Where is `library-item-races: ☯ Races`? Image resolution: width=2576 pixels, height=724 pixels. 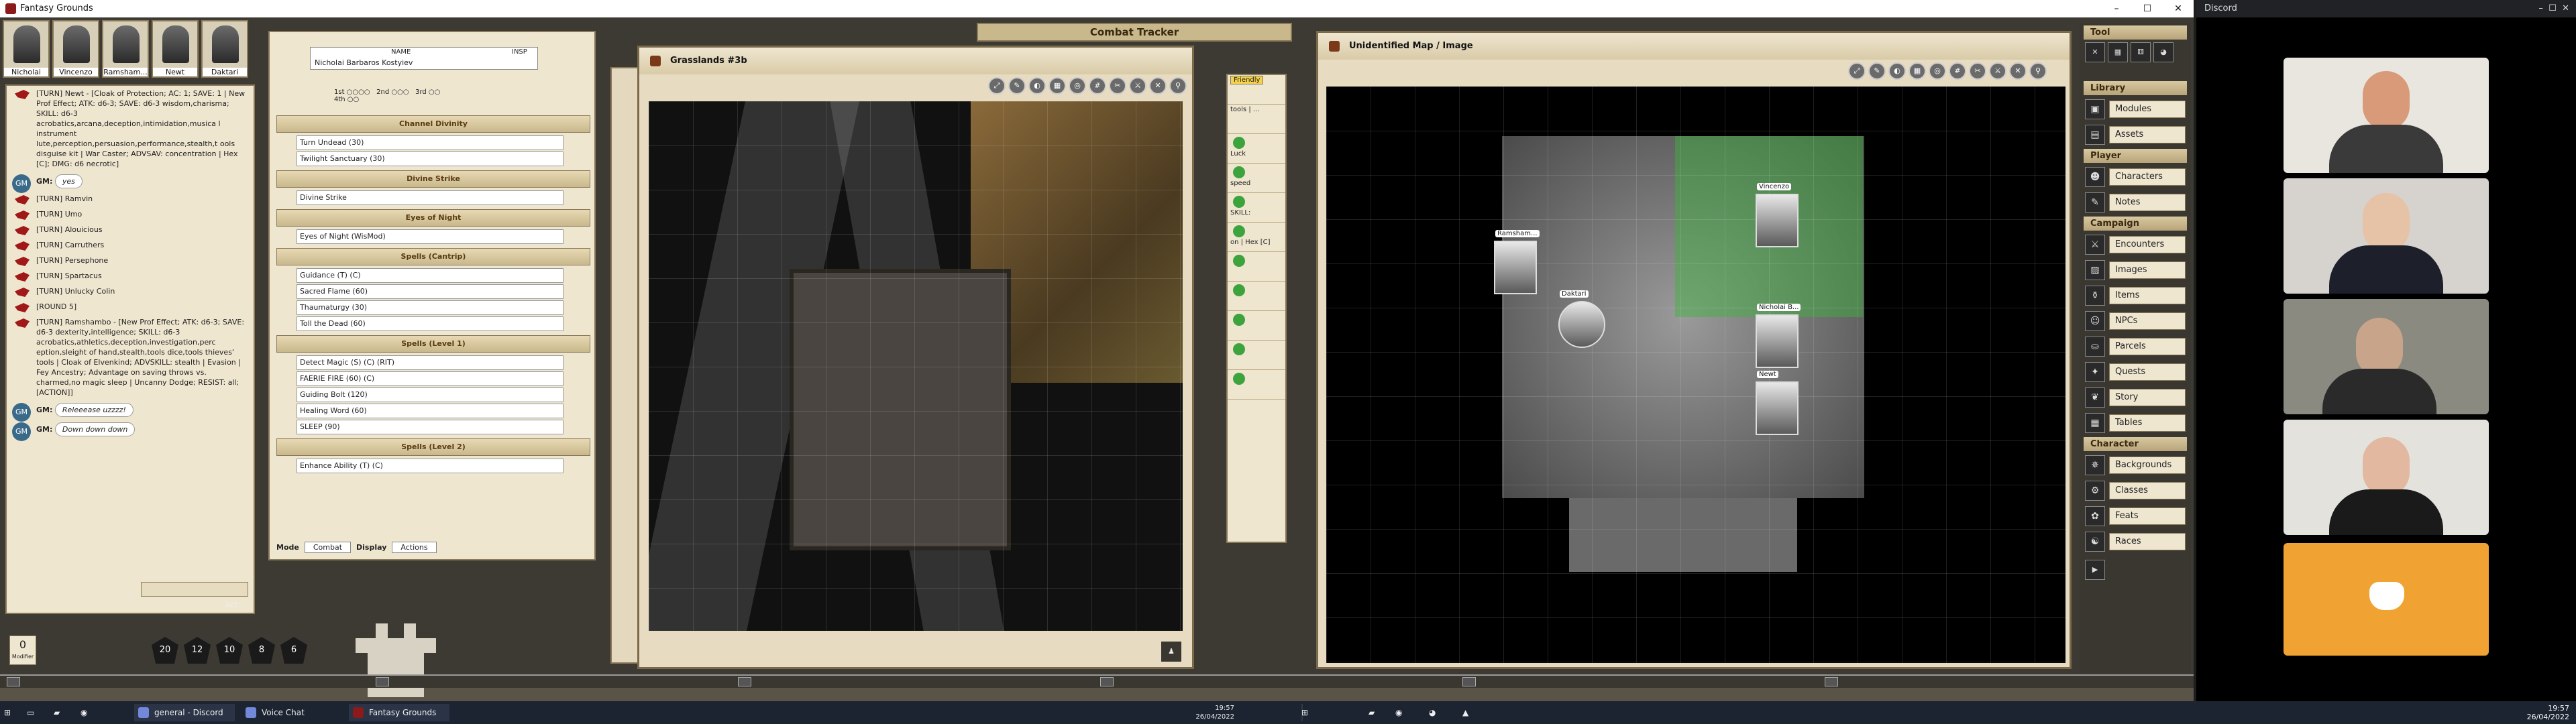 library-item-races: ☯ Races is located at coordinates (2135, 541).